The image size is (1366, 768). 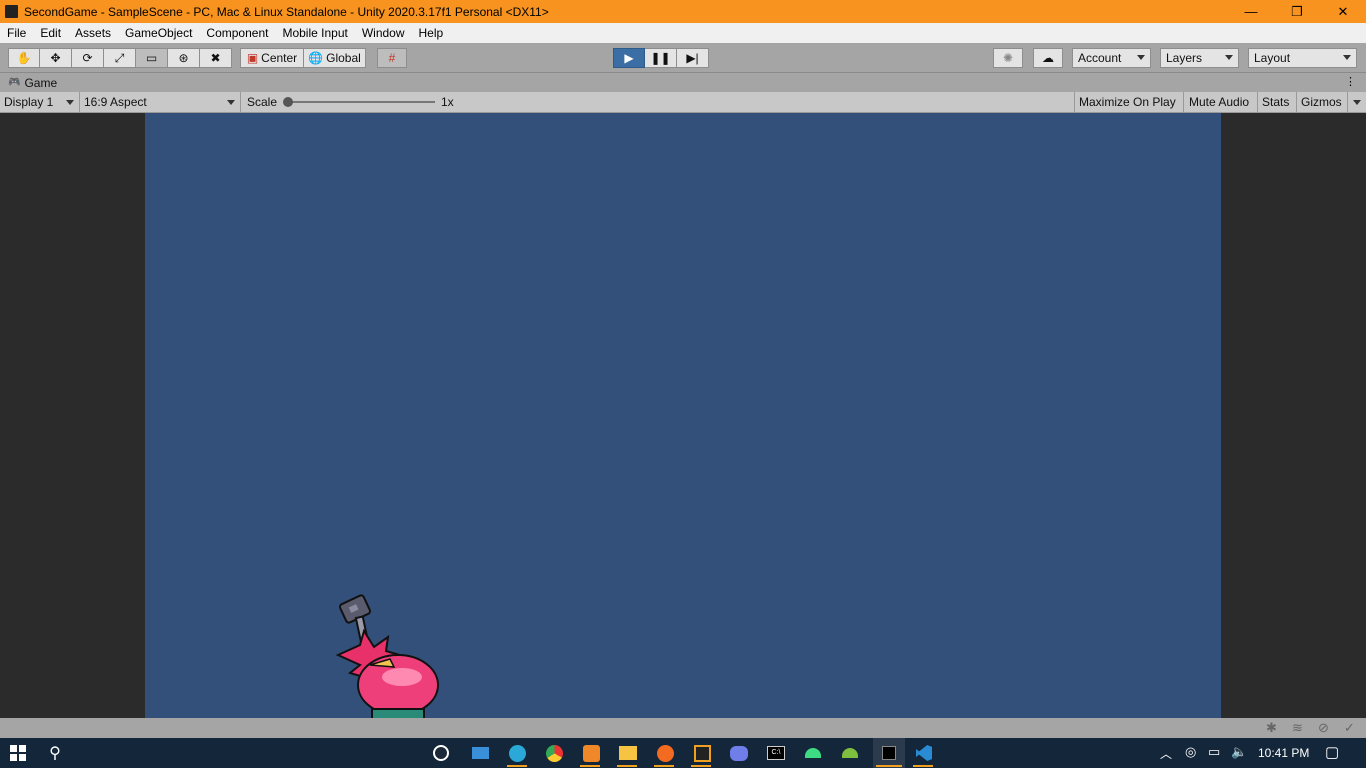 I want to click on scale-control: Scale 1x, so click(x=356, y=102).